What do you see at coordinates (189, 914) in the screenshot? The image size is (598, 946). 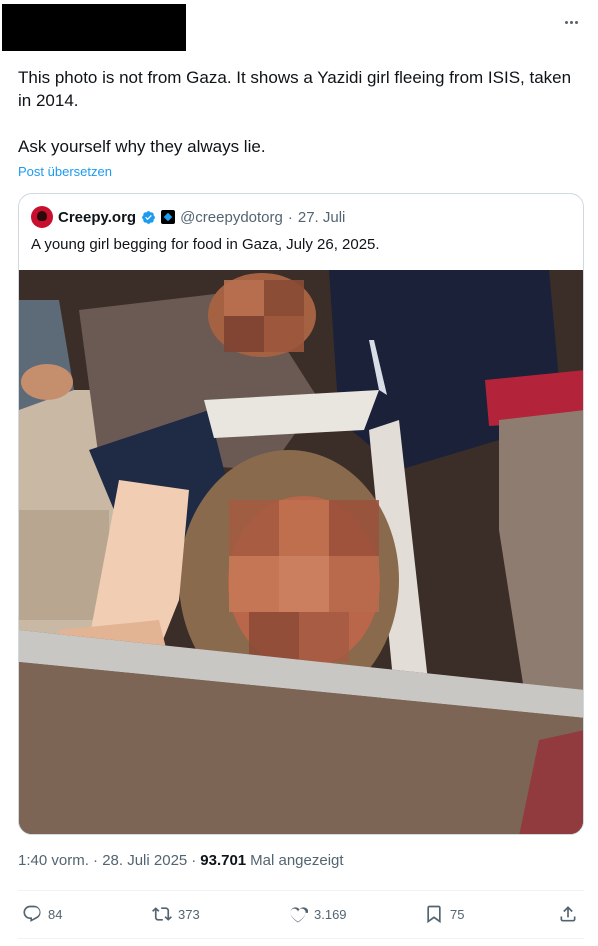 I see `repost-count: 373` at bounding box center [189, 914].